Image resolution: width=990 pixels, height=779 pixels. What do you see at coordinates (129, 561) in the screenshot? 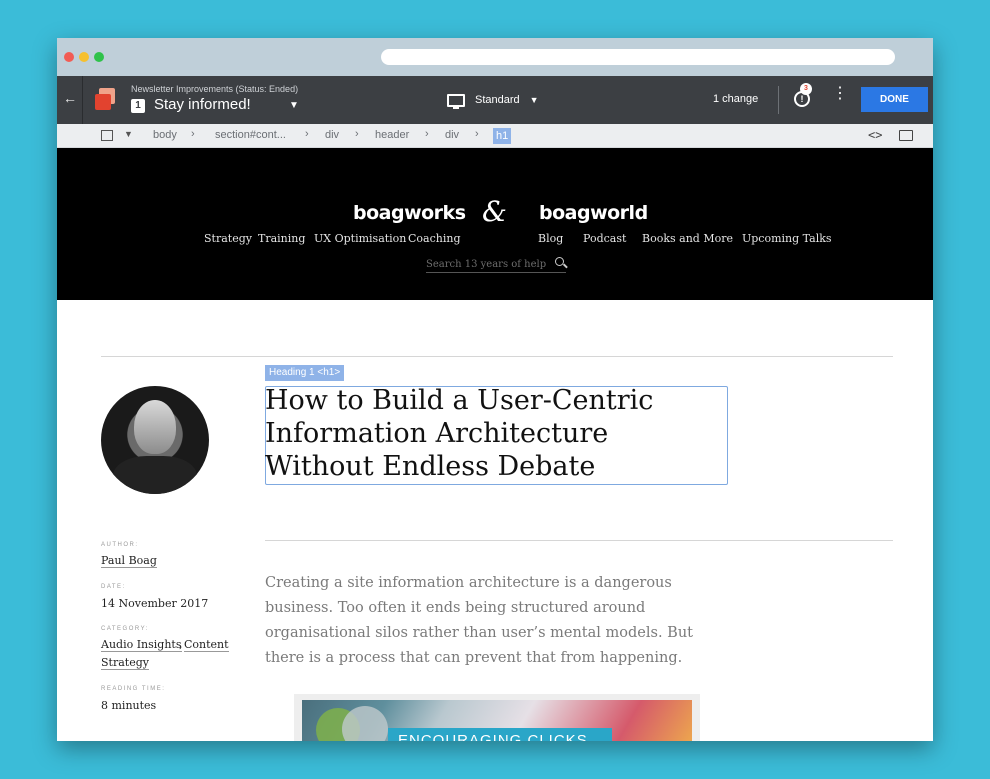
I see `author-link: Paul Boag` at bounding box center [129, 561].